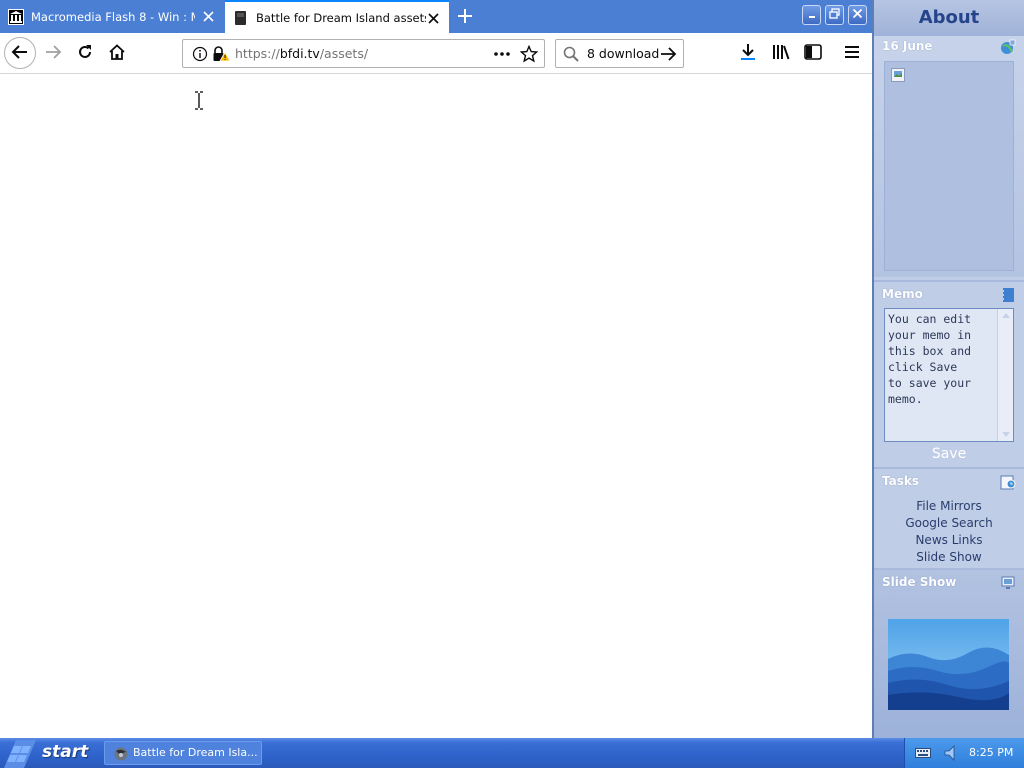 The image size is (1024, 768). I want to click on url-text: https://bfdi.tv/assets/, so click(301, 53).